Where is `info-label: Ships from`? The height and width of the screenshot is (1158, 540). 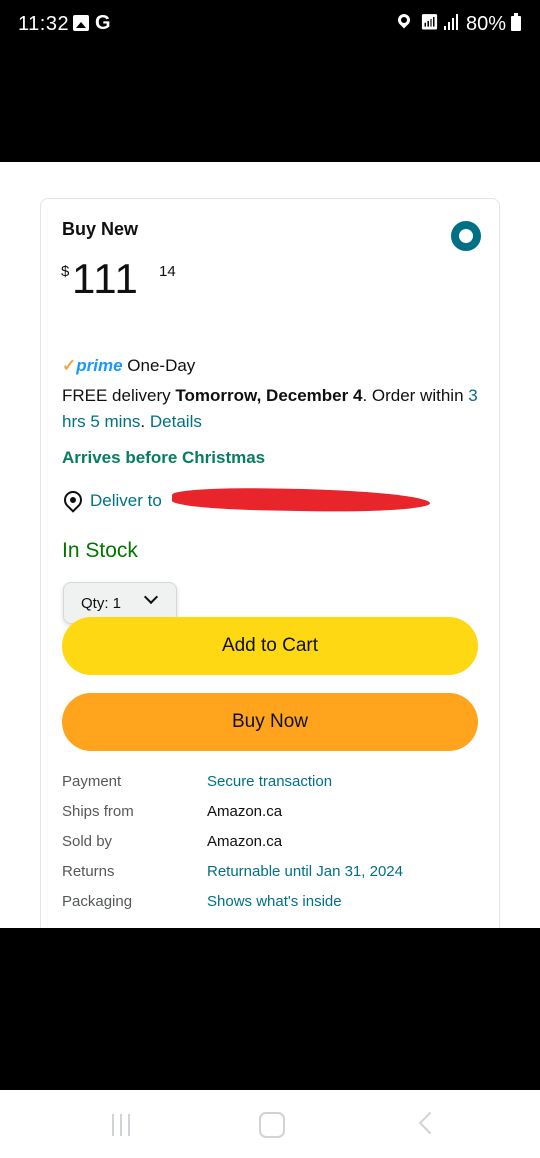
info-label: Ships from is located at coordinates (98, 811).